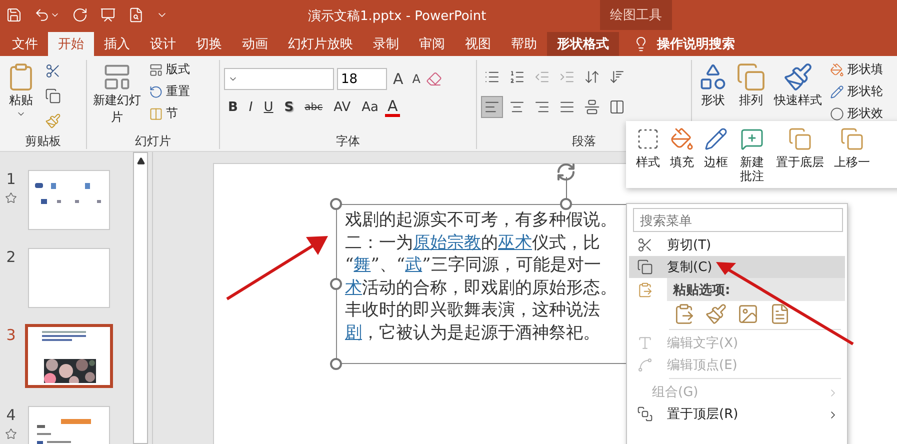 This screenshot has height=444, width=897. Describe the element at coordinates (117, 94) in the screenshot. I see `new-slide-button: 新建幻灯片` at that location.